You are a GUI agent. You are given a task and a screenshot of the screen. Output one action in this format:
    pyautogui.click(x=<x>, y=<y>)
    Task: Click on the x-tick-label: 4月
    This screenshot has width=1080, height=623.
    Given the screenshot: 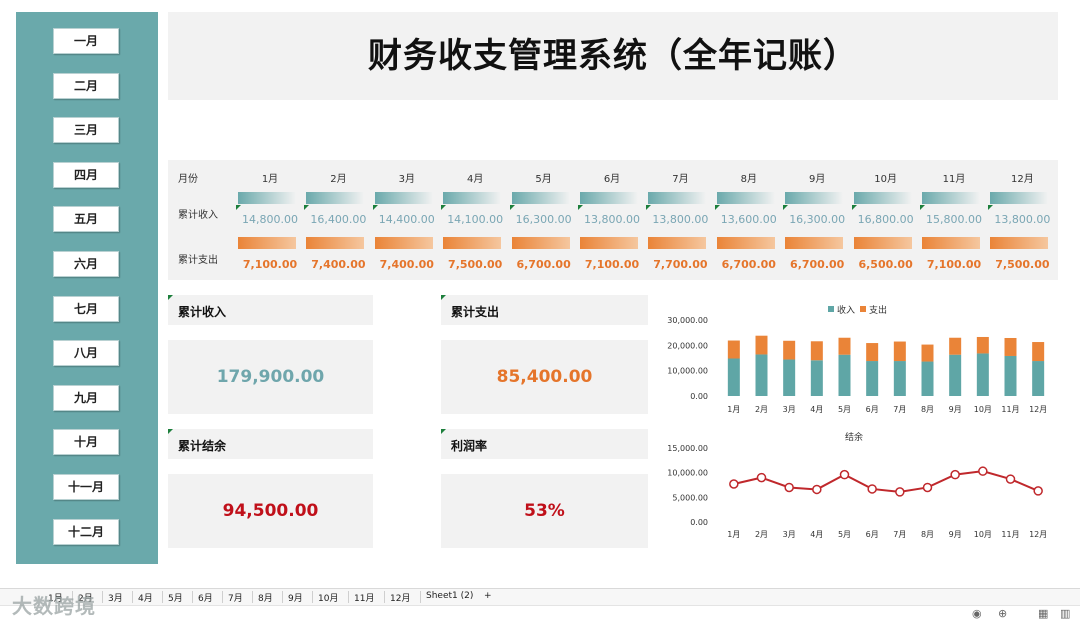 What is the action you would take?
    pyautogui.click(x=816, y=409)
    